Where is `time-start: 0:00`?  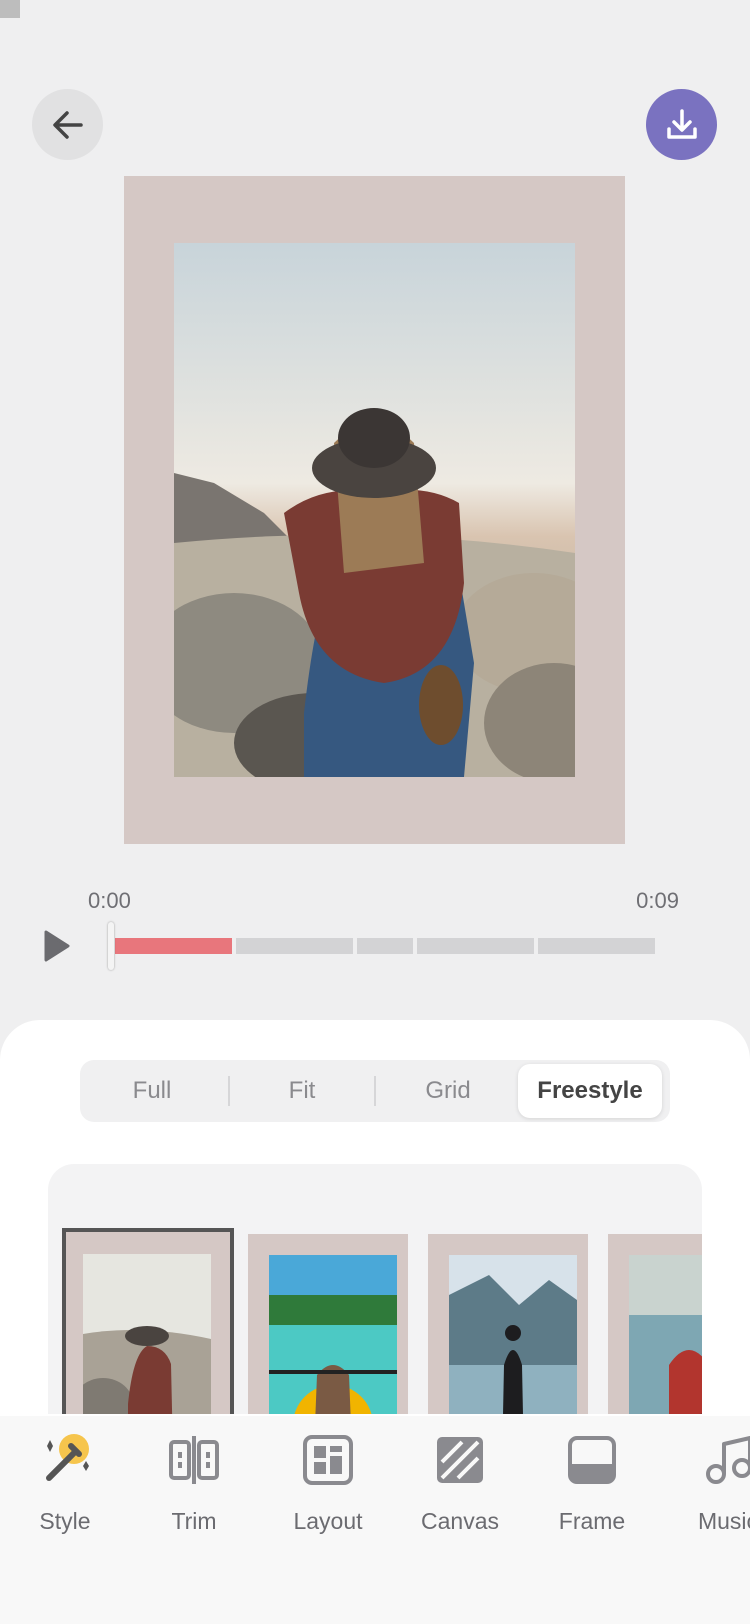 time-start: 0:00 is located at coordinates (109, 900).